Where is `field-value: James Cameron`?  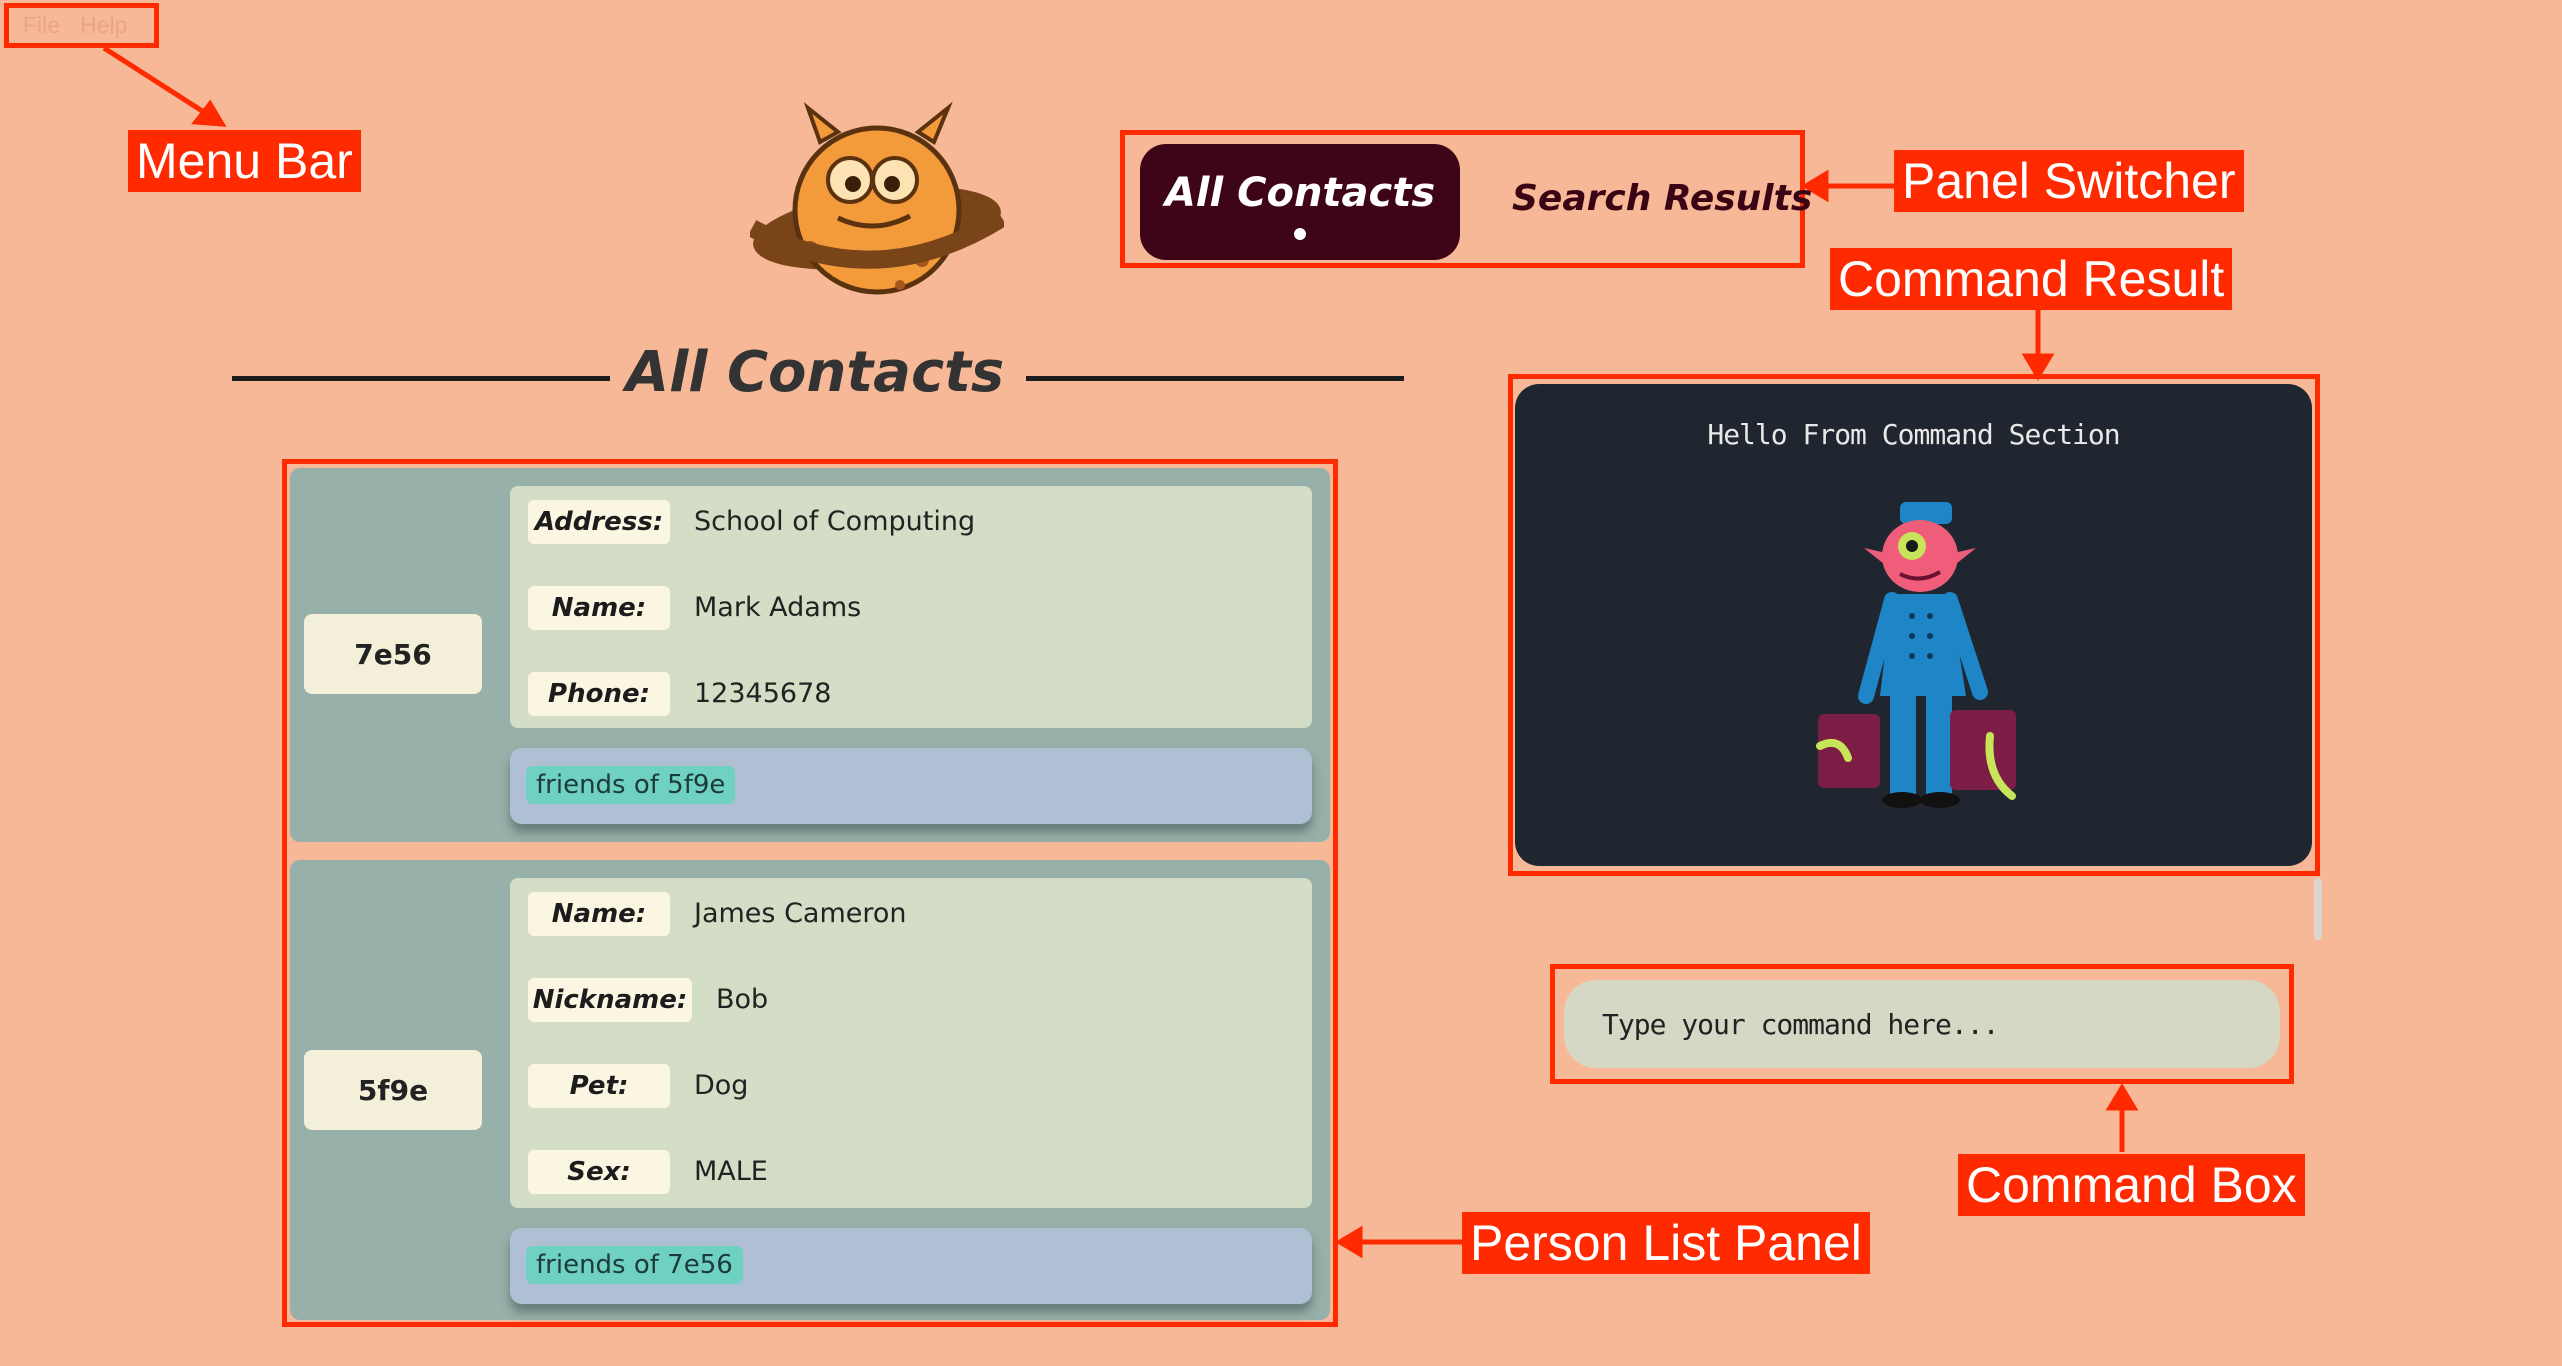
field-value: James Cameron is located at coordinates (800, 913).